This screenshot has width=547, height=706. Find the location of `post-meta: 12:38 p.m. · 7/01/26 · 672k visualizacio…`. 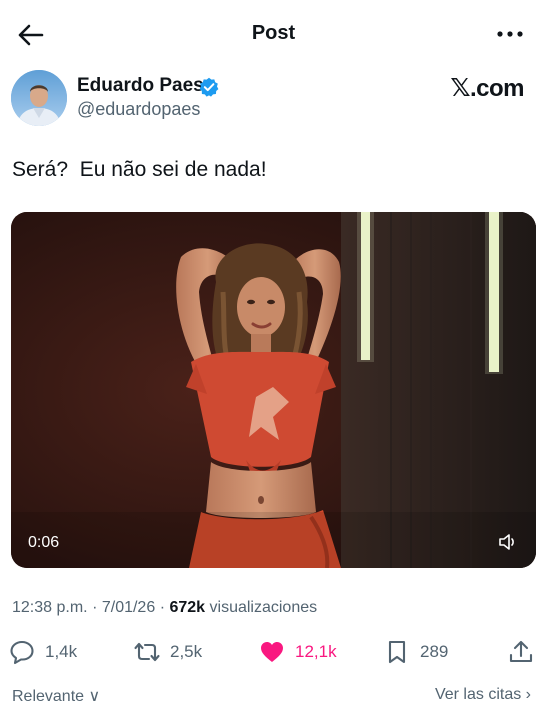

post-meta: 12:38 p.m. · 7/01/26 · 672k visualizacio… is located at coordinates (164, 608).